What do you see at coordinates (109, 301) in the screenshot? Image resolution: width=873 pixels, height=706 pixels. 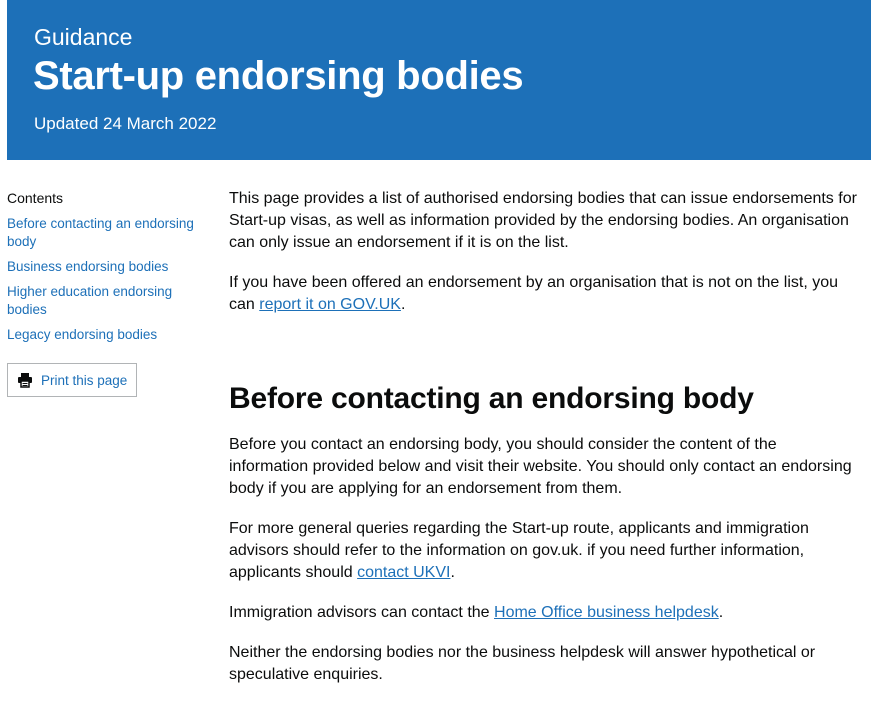 I see `contents-link-higher-education-bodies: Higher education endorsing bodies` at bounding box center [109, 301].